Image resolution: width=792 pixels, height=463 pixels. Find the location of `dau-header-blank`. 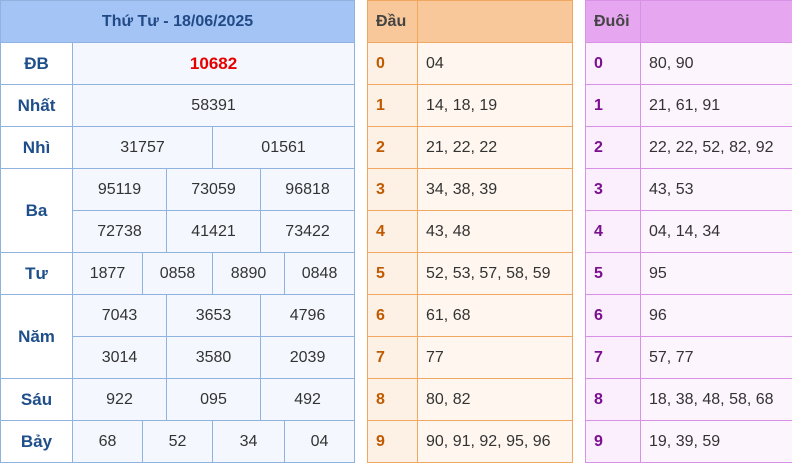

dau-header-blank is located at coordinates (495, 21).